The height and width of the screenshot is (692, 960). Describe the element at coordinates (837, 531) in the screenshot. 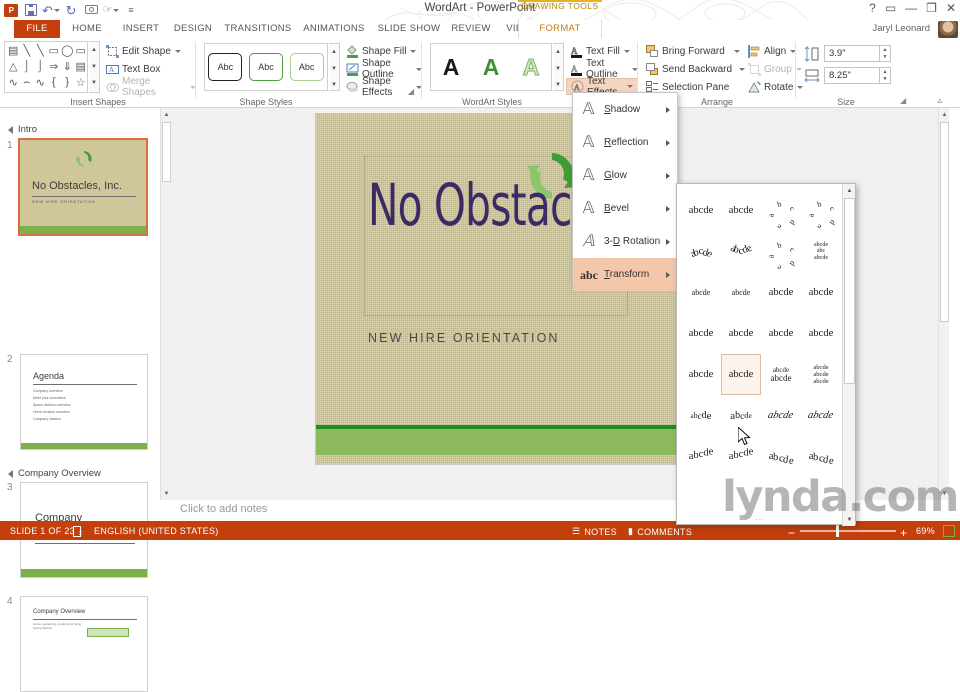

I see `zoom-slider-handle` at that location.